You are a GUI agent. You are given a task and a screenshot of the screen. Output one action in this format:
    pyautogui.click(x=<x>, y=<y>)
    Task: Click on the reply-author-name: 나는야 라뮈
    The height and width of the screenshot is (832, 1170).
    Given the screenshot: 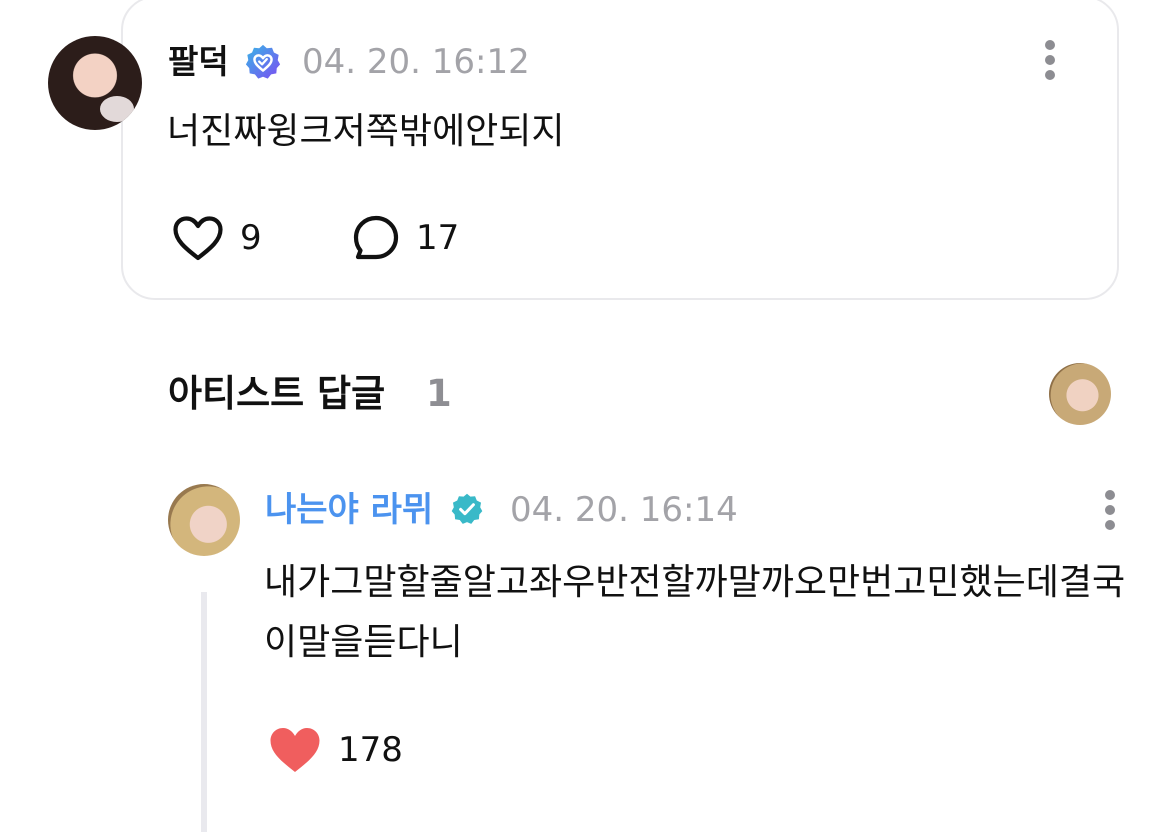 What is the action you would take?
    pyautogui.click(x=349, y=510)
    